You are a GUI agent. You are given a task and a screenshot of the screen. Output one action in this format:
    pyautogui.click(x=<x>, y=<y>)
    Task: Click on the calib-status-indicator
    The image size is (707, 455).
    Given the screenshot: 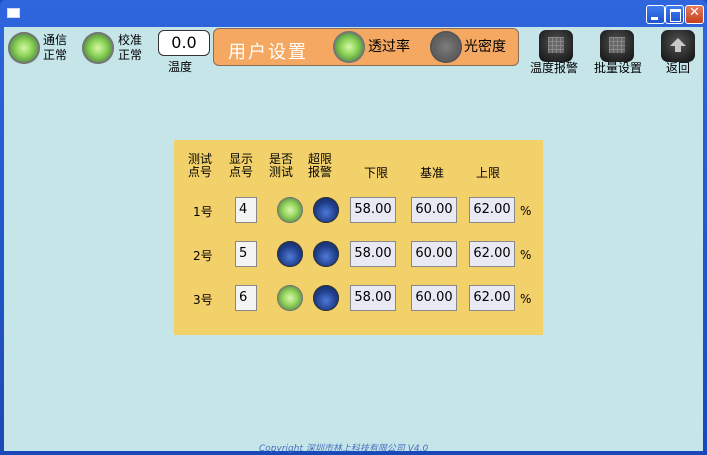 What is the action you would take?
    pyautogui.click(x=98, y=48)
    